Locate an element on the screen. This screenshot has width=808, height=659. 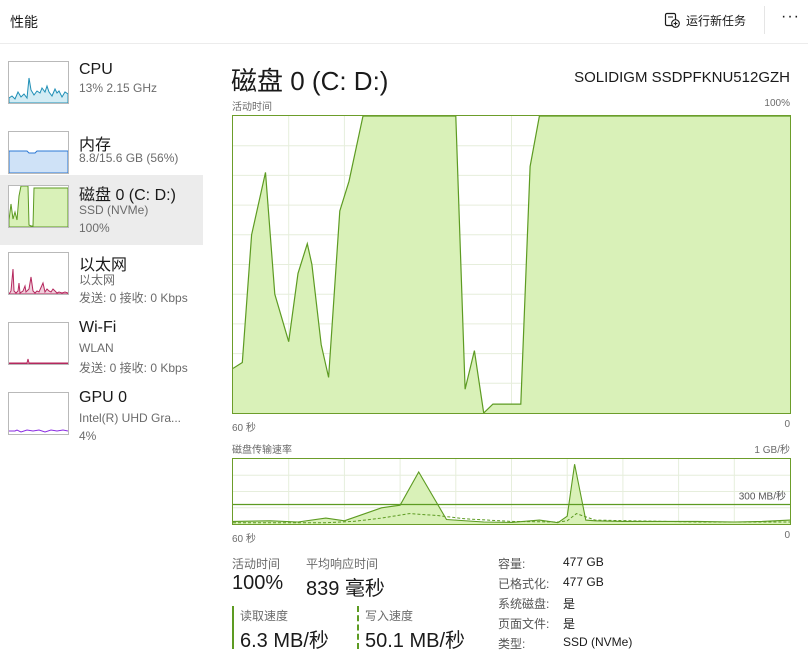
run-new-task-button: 运行新任务 is located at coordinates (705, 20).